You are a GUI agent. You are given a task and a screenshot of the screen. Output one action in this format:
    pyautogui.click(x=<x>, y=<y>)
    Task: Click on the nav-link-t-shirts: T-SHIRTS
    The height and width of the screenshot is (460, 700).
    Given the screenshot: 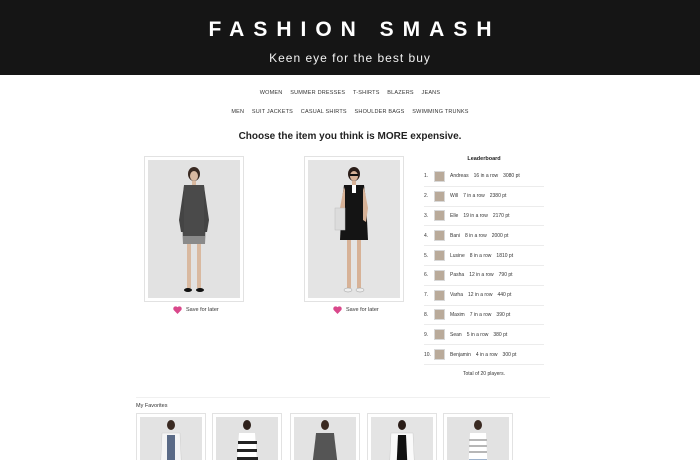 What is the action you would take?
    pyautogui.click(x=366, y=93)
    